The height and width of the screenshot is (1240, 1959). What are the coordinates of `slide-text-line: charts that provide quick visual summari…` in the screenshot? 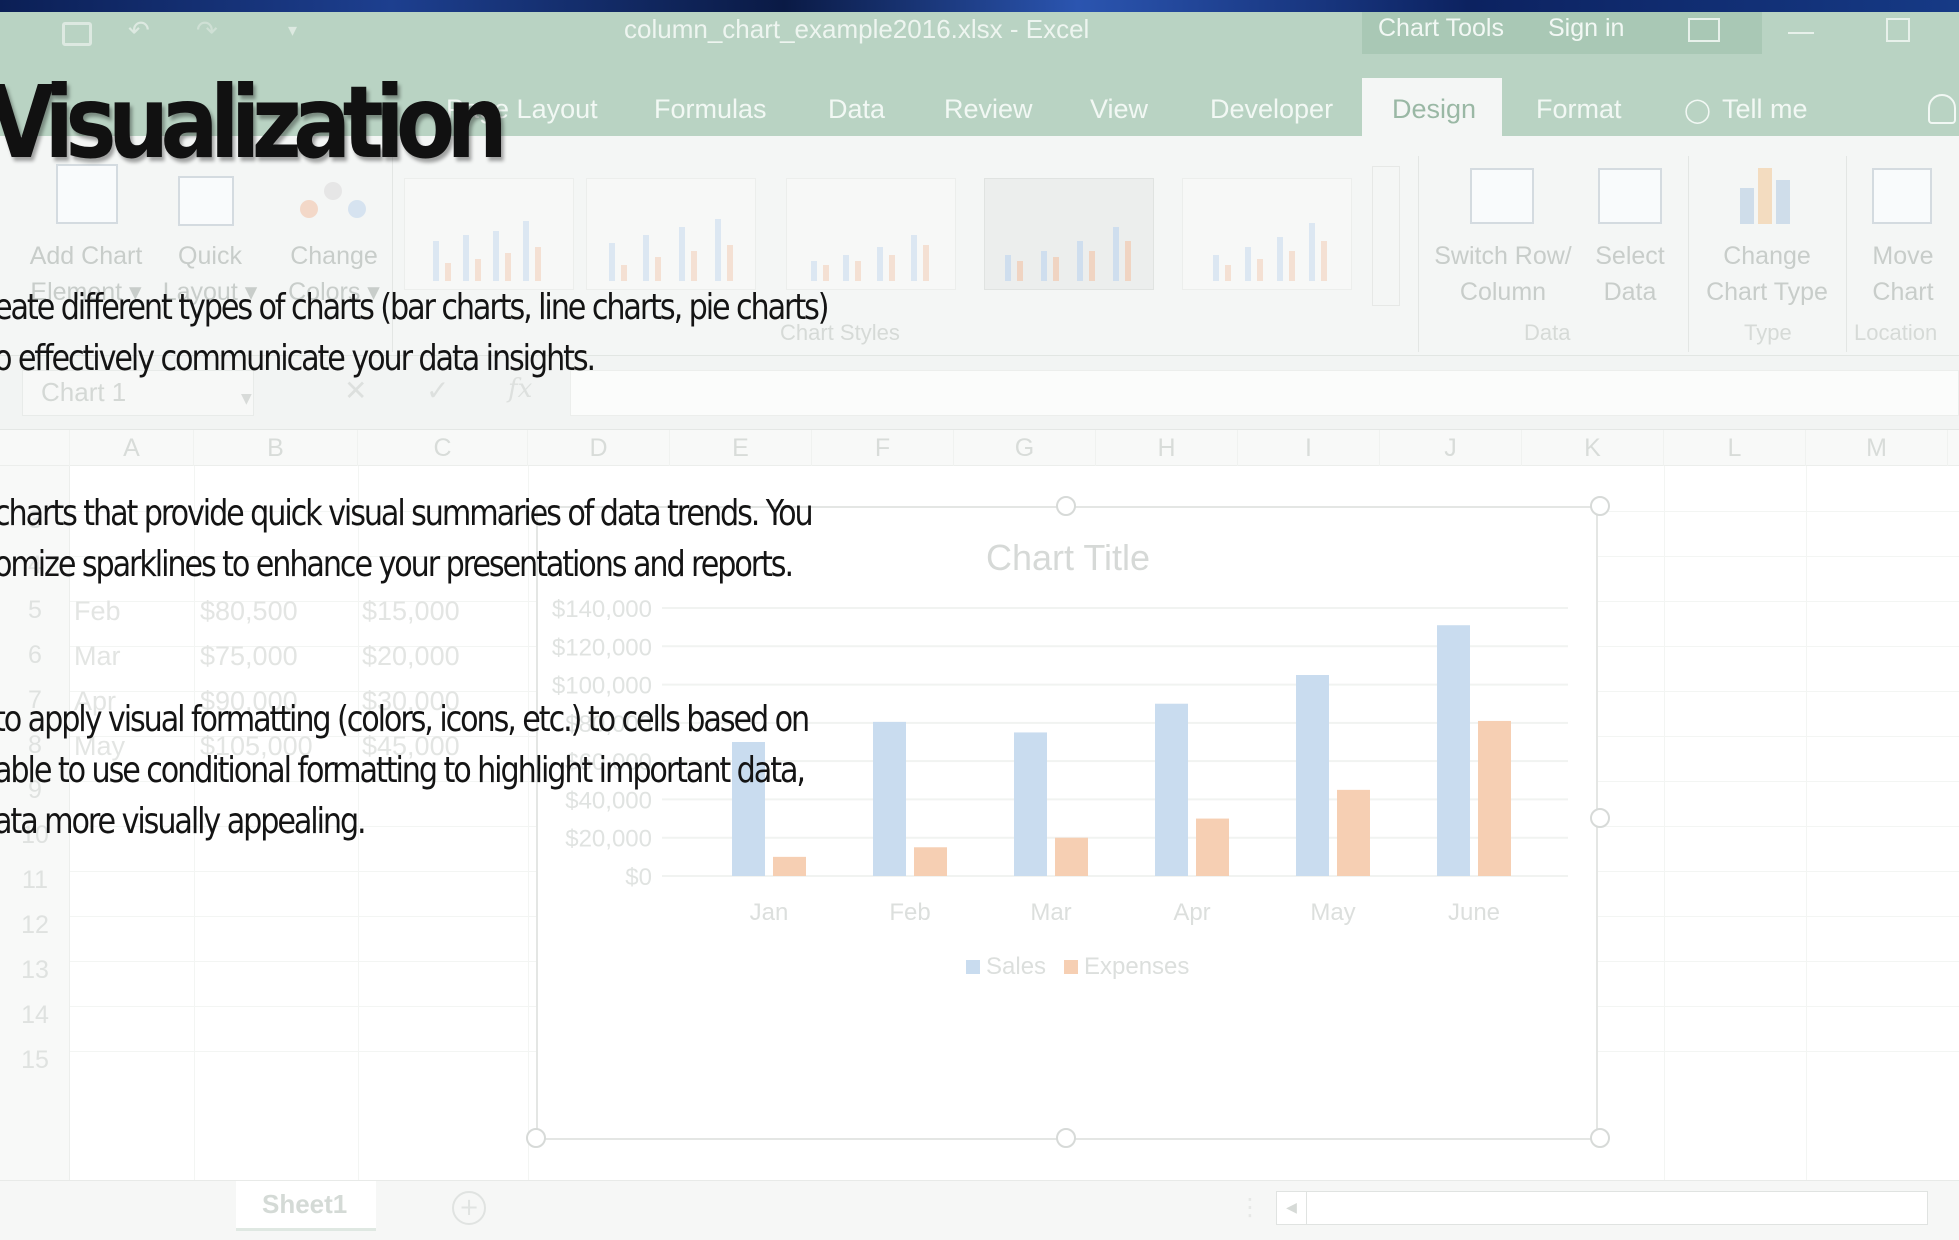 It's located at (407, 513).